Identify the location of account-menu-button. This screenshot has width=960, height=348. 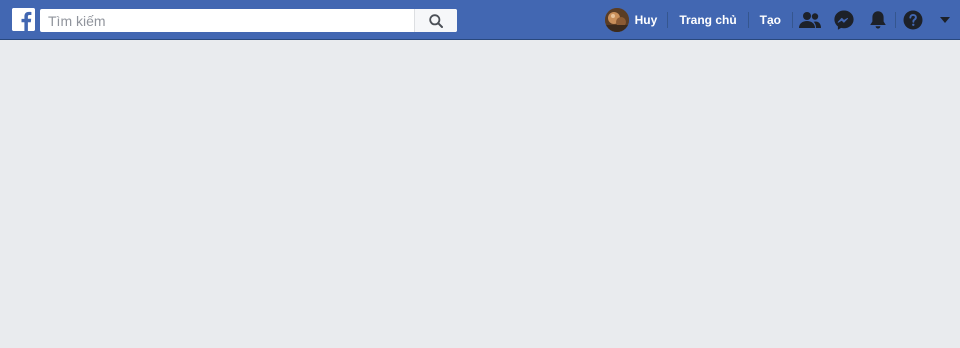
(945, 20).